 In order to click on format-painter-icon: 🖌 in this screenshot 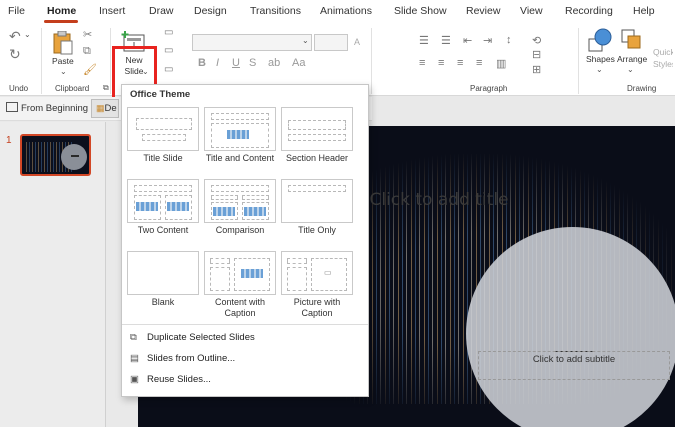, I will do `click(90, 69)`.